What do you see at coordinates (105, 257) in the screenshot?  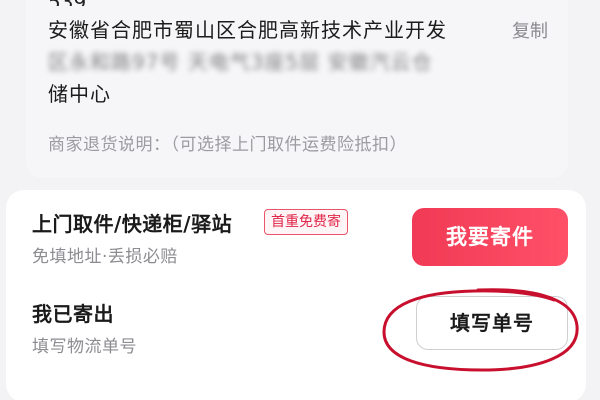 I see `pickup-option-subtitle: 免填地址·丢损必赔` at bounding box center [105, 257].